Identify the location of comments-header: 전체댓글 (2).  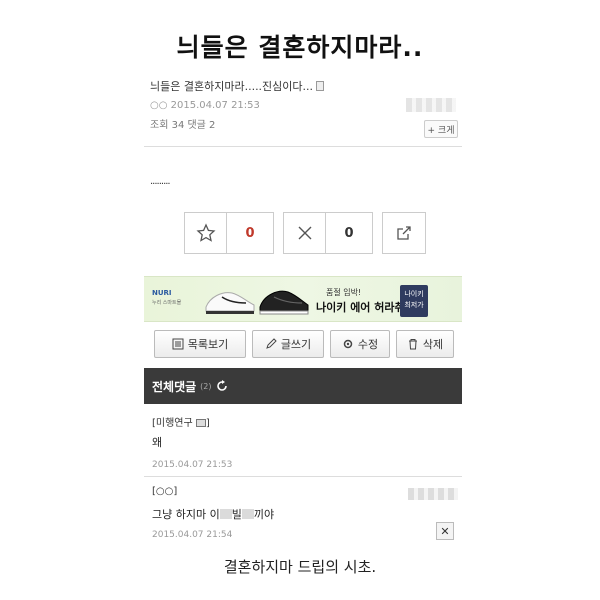
(303, 386).